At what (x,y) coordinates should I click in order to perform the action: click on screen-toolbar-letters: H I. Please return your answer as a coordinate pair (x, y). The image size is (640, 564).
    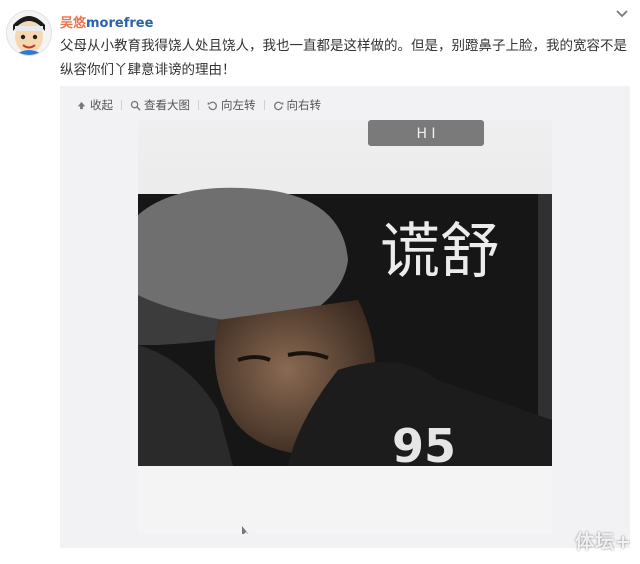
    Looking at the image, I should click on (425, 134).